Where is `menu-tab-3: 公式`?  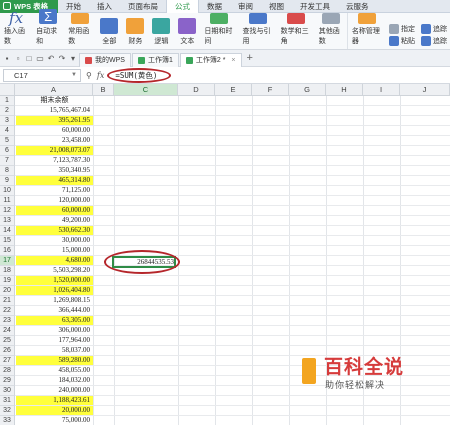
menu-tab-3: 公式 is located at coordinates (182, 6).